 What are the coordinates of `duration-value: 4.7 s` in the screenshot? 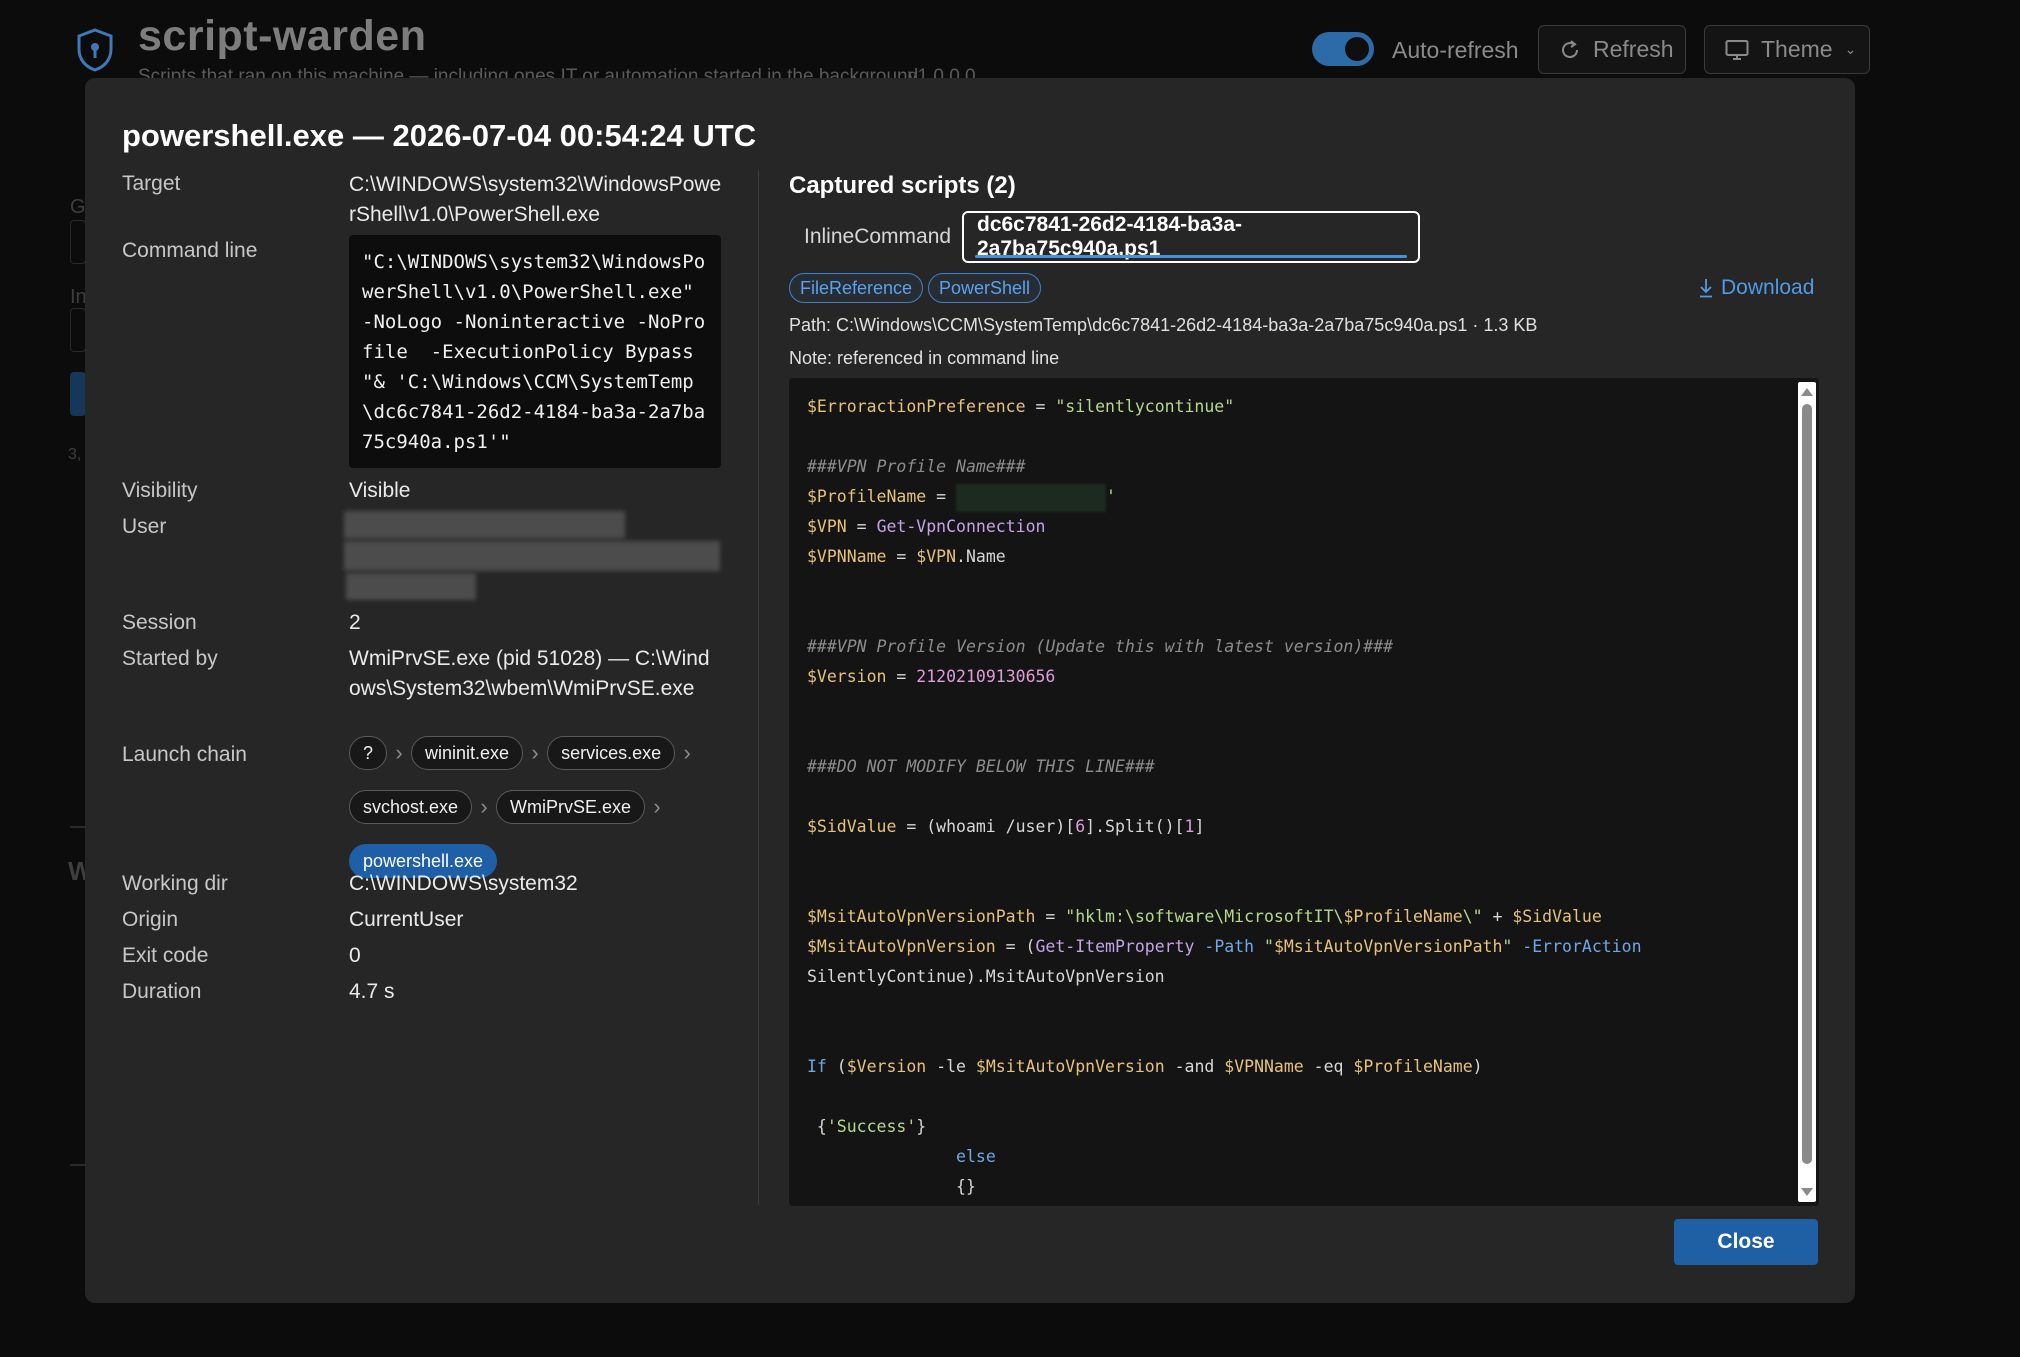 It's located at (372, 991).